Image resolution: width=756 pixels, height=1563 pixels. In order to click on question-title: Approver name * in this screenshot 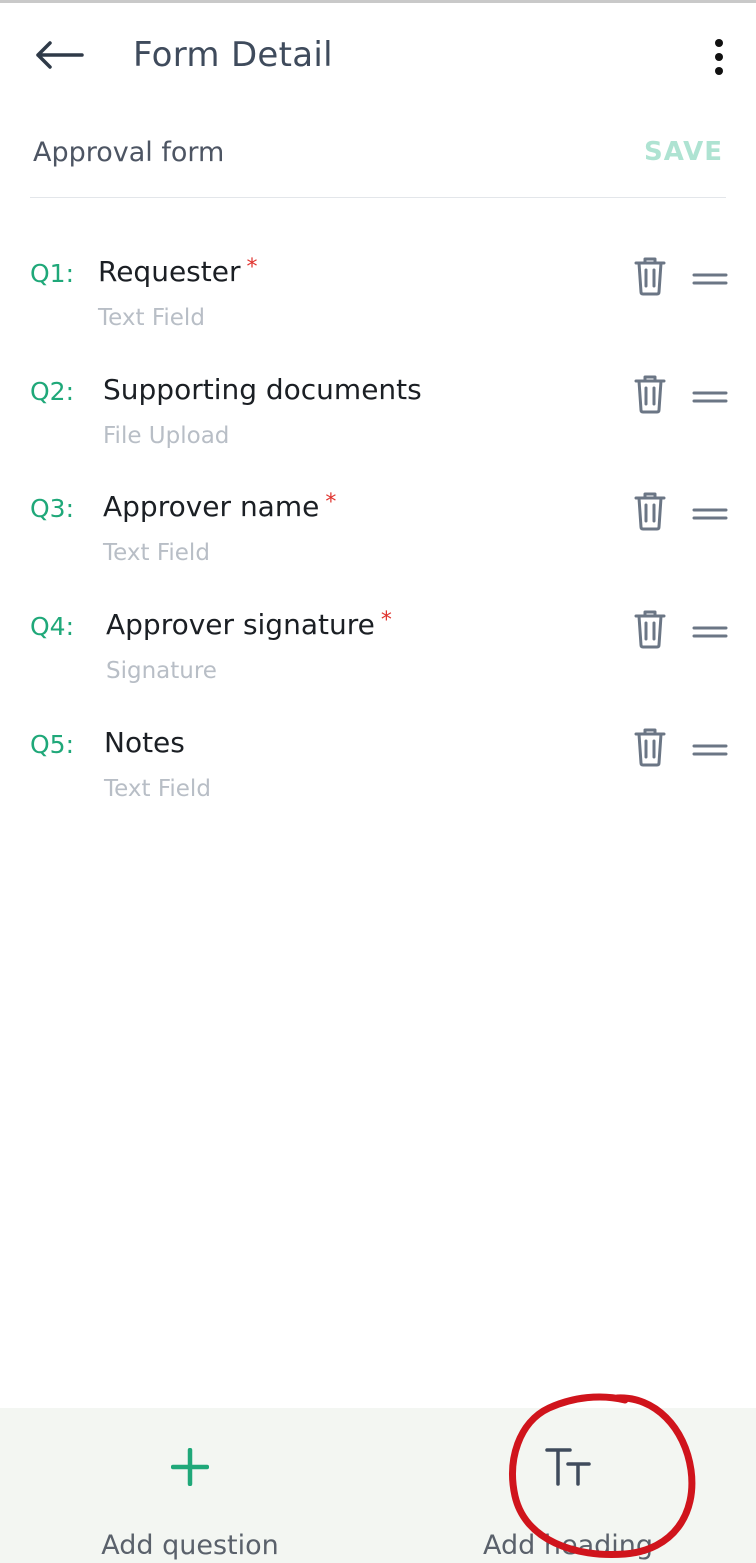, I will do `click(220, 506)`.